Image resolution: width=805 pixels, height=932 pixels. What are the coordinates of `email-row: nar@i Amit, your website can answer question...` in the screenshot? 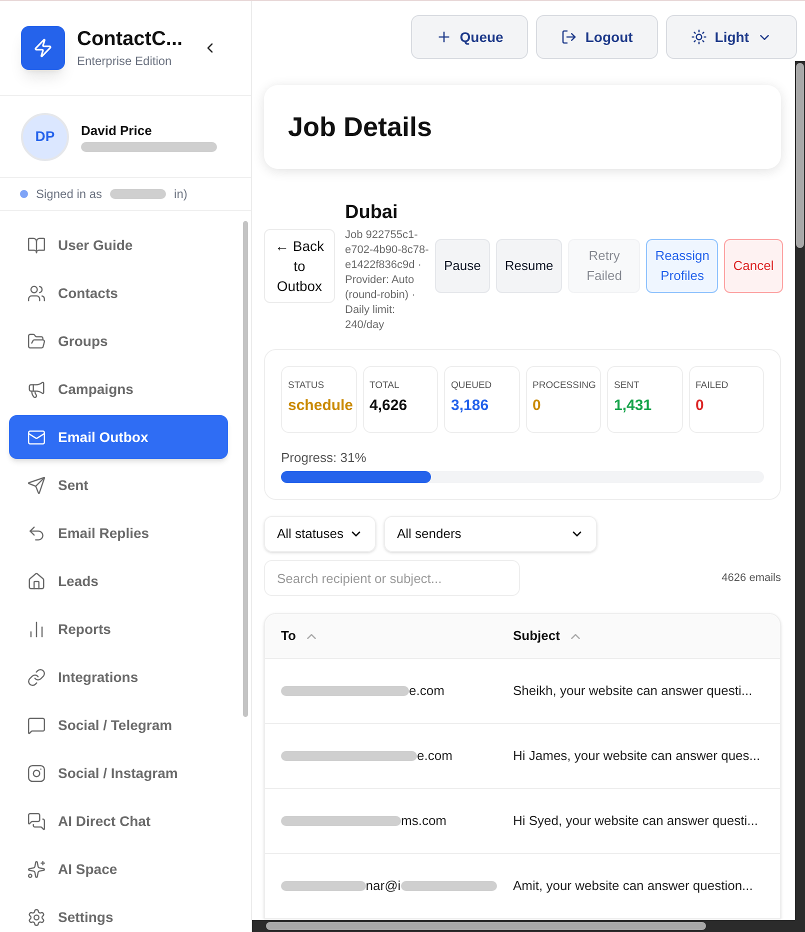 It's located at (522, 886).